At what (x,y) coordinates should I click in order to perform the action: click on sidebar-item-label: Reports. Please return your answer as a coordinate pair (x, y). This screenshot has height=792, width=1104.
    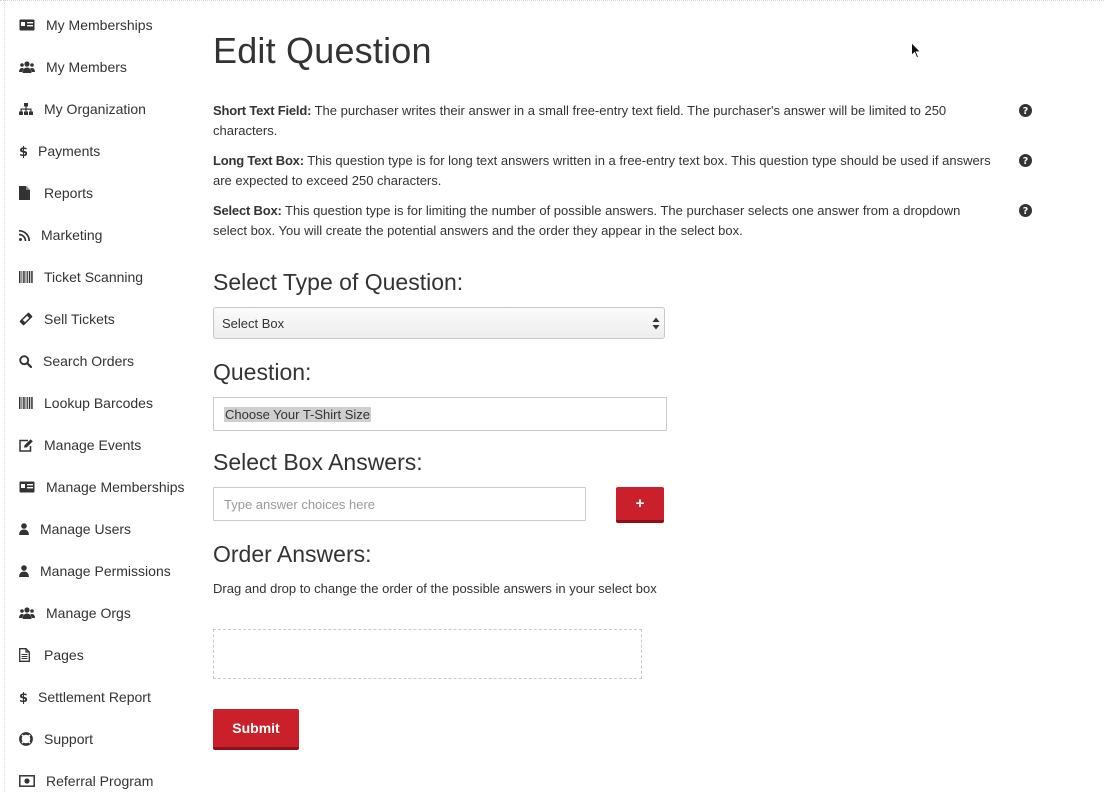
    Looking at the image, I should click on (69, 193).